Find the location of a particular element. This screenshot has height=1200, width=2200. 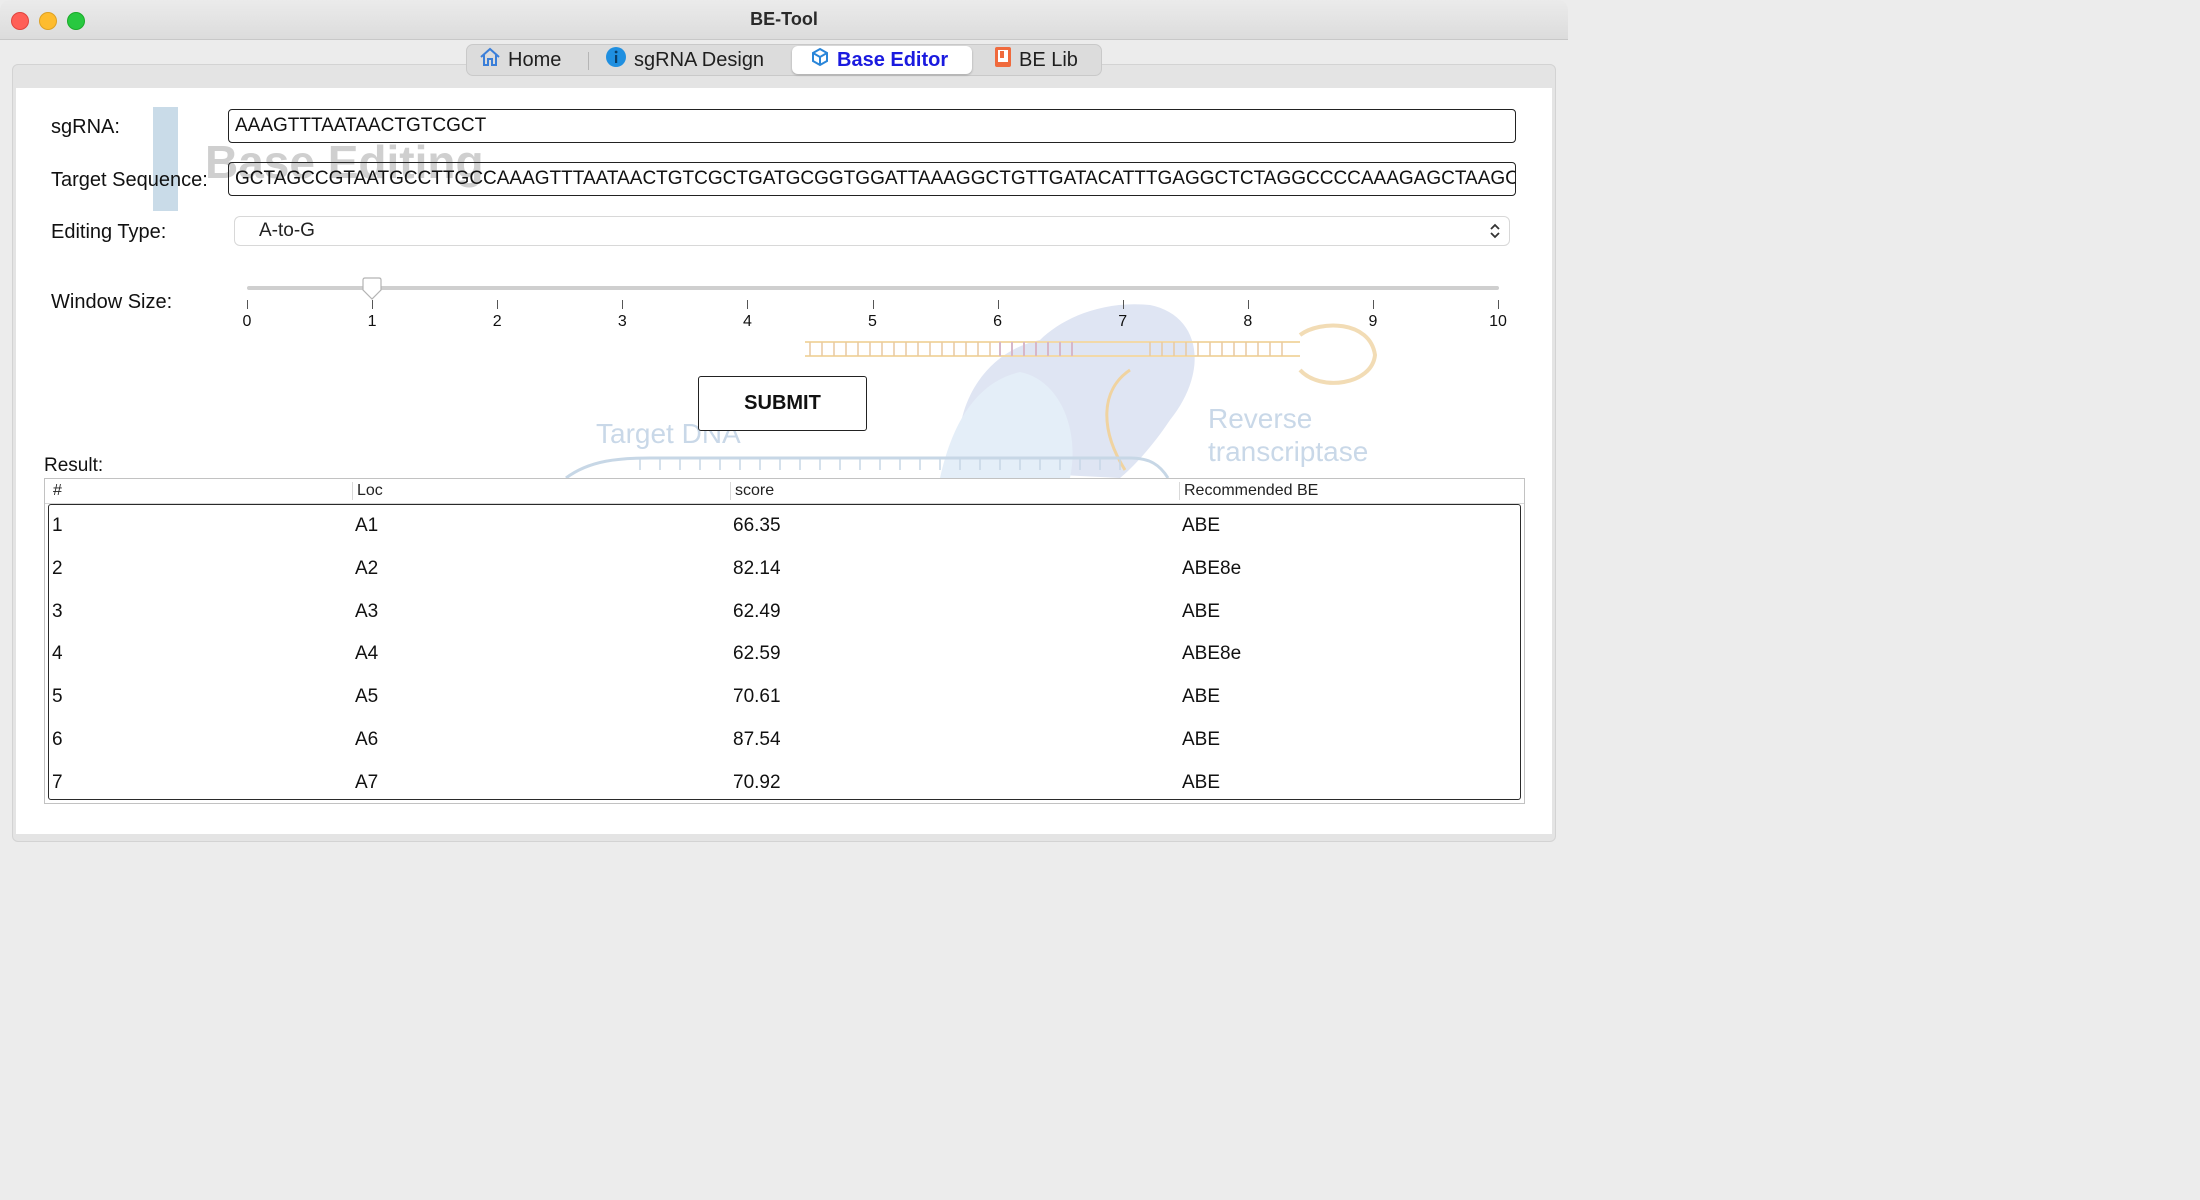

window-size-label: Window Size: is located at coordinates (112, 302).